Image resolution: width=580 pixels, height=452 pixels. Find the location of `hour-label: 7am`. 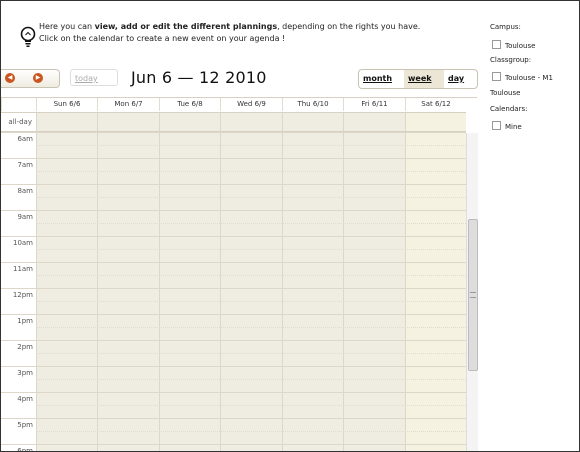

hour-label: 7am is located at coordinates (25, 165).